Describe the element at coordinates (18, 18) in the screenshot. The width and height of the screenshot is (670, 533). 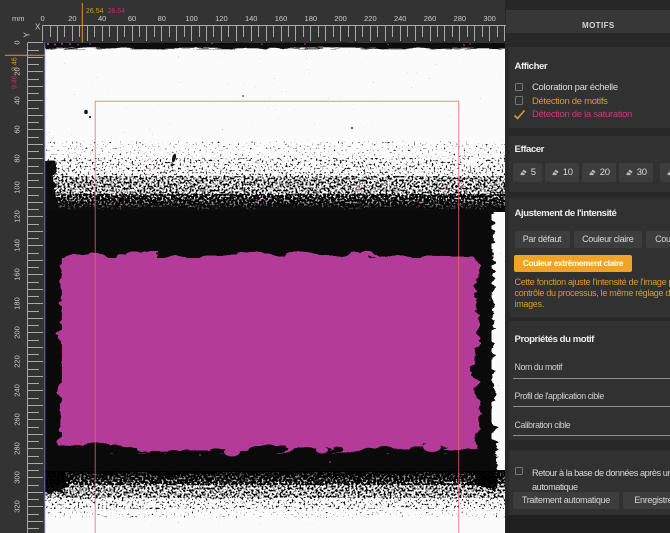
I see `svg-text: mm` at that location.